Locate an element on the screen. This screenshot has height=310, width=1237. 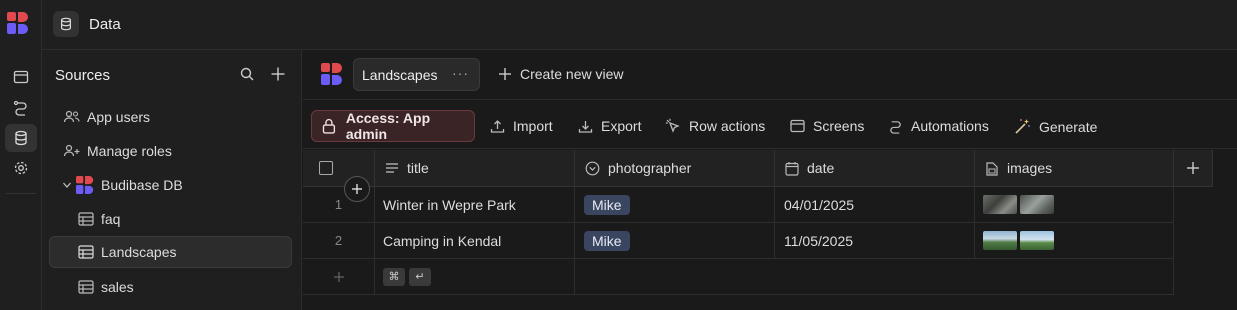
magic-wand-icon is located at coordinates (1022, 126).